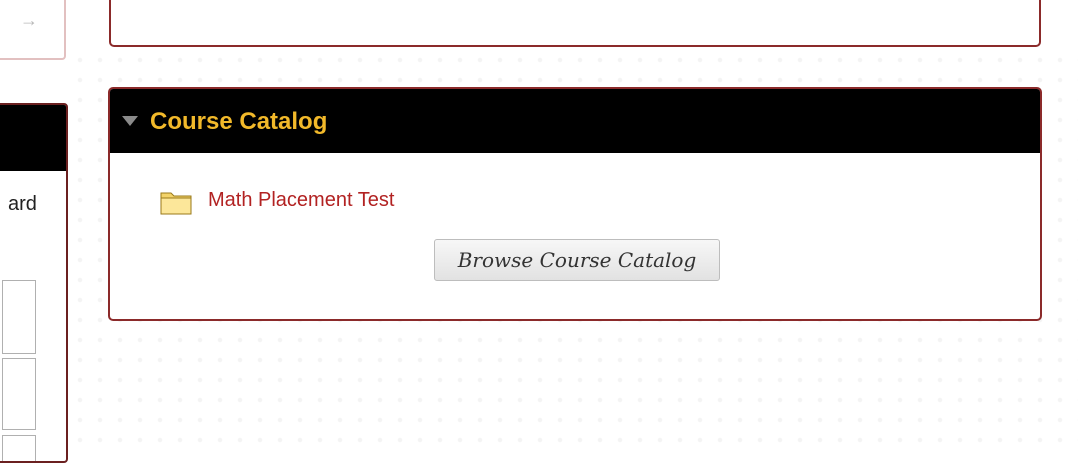  I want to click on left-panel: ard, so click(34, 283).